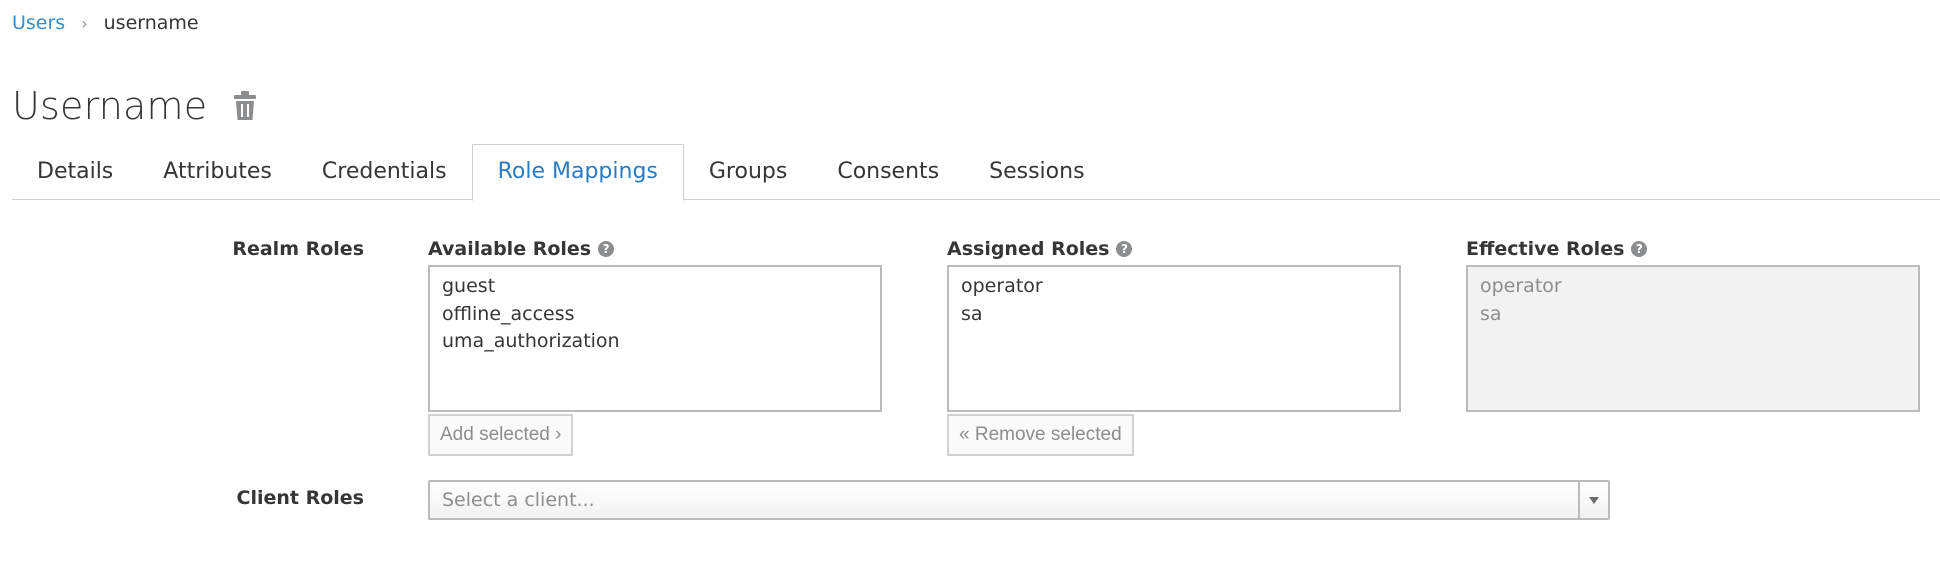 This screenshot has height=588, width=1940. What do you see at coordinates (384, 172) in the screenshot?
I see `tab-credentials: Credentials` at bounding box center [384, 172].